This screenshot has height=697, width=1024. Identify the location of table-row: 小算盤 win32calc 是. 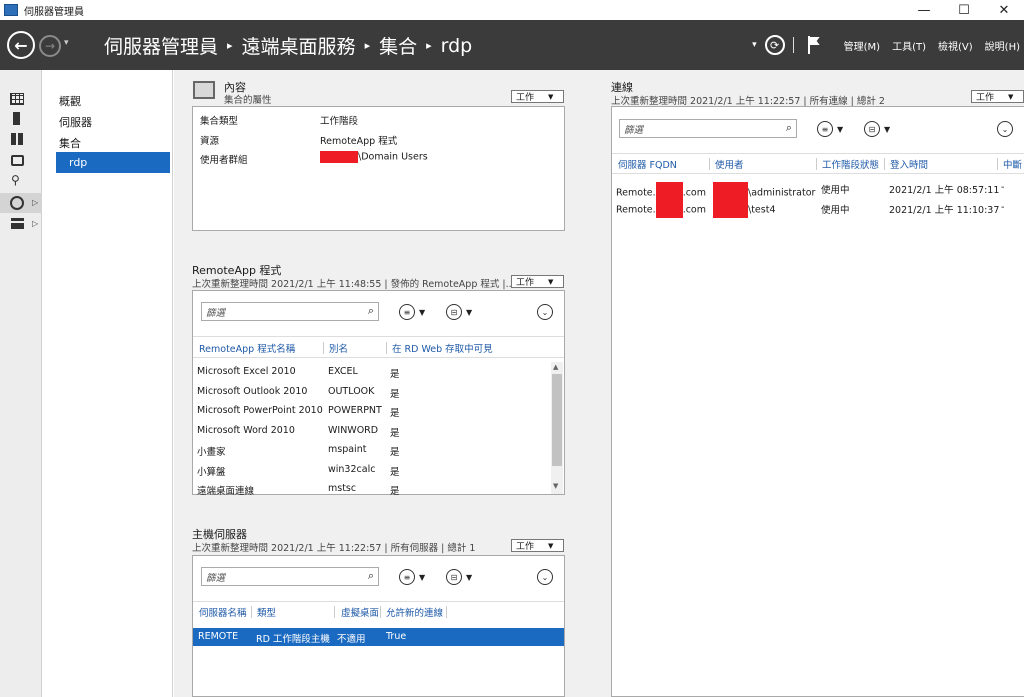
(372, 472).